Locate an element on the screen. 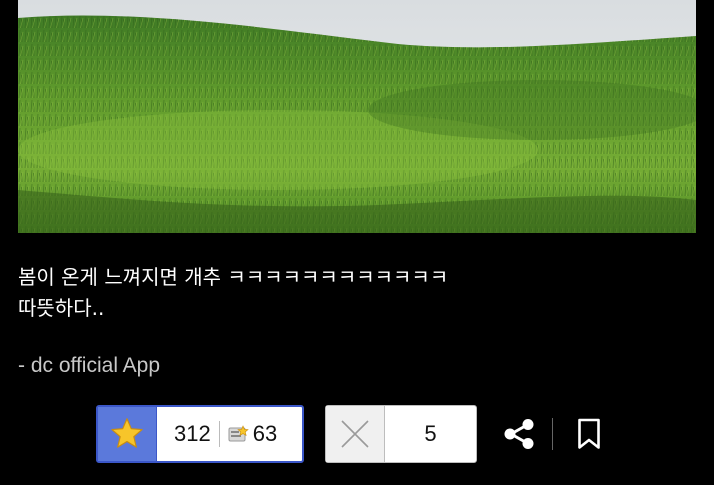 This screenshot has height=485, width=714. recommend-divider is located at coordinates (219, 434).